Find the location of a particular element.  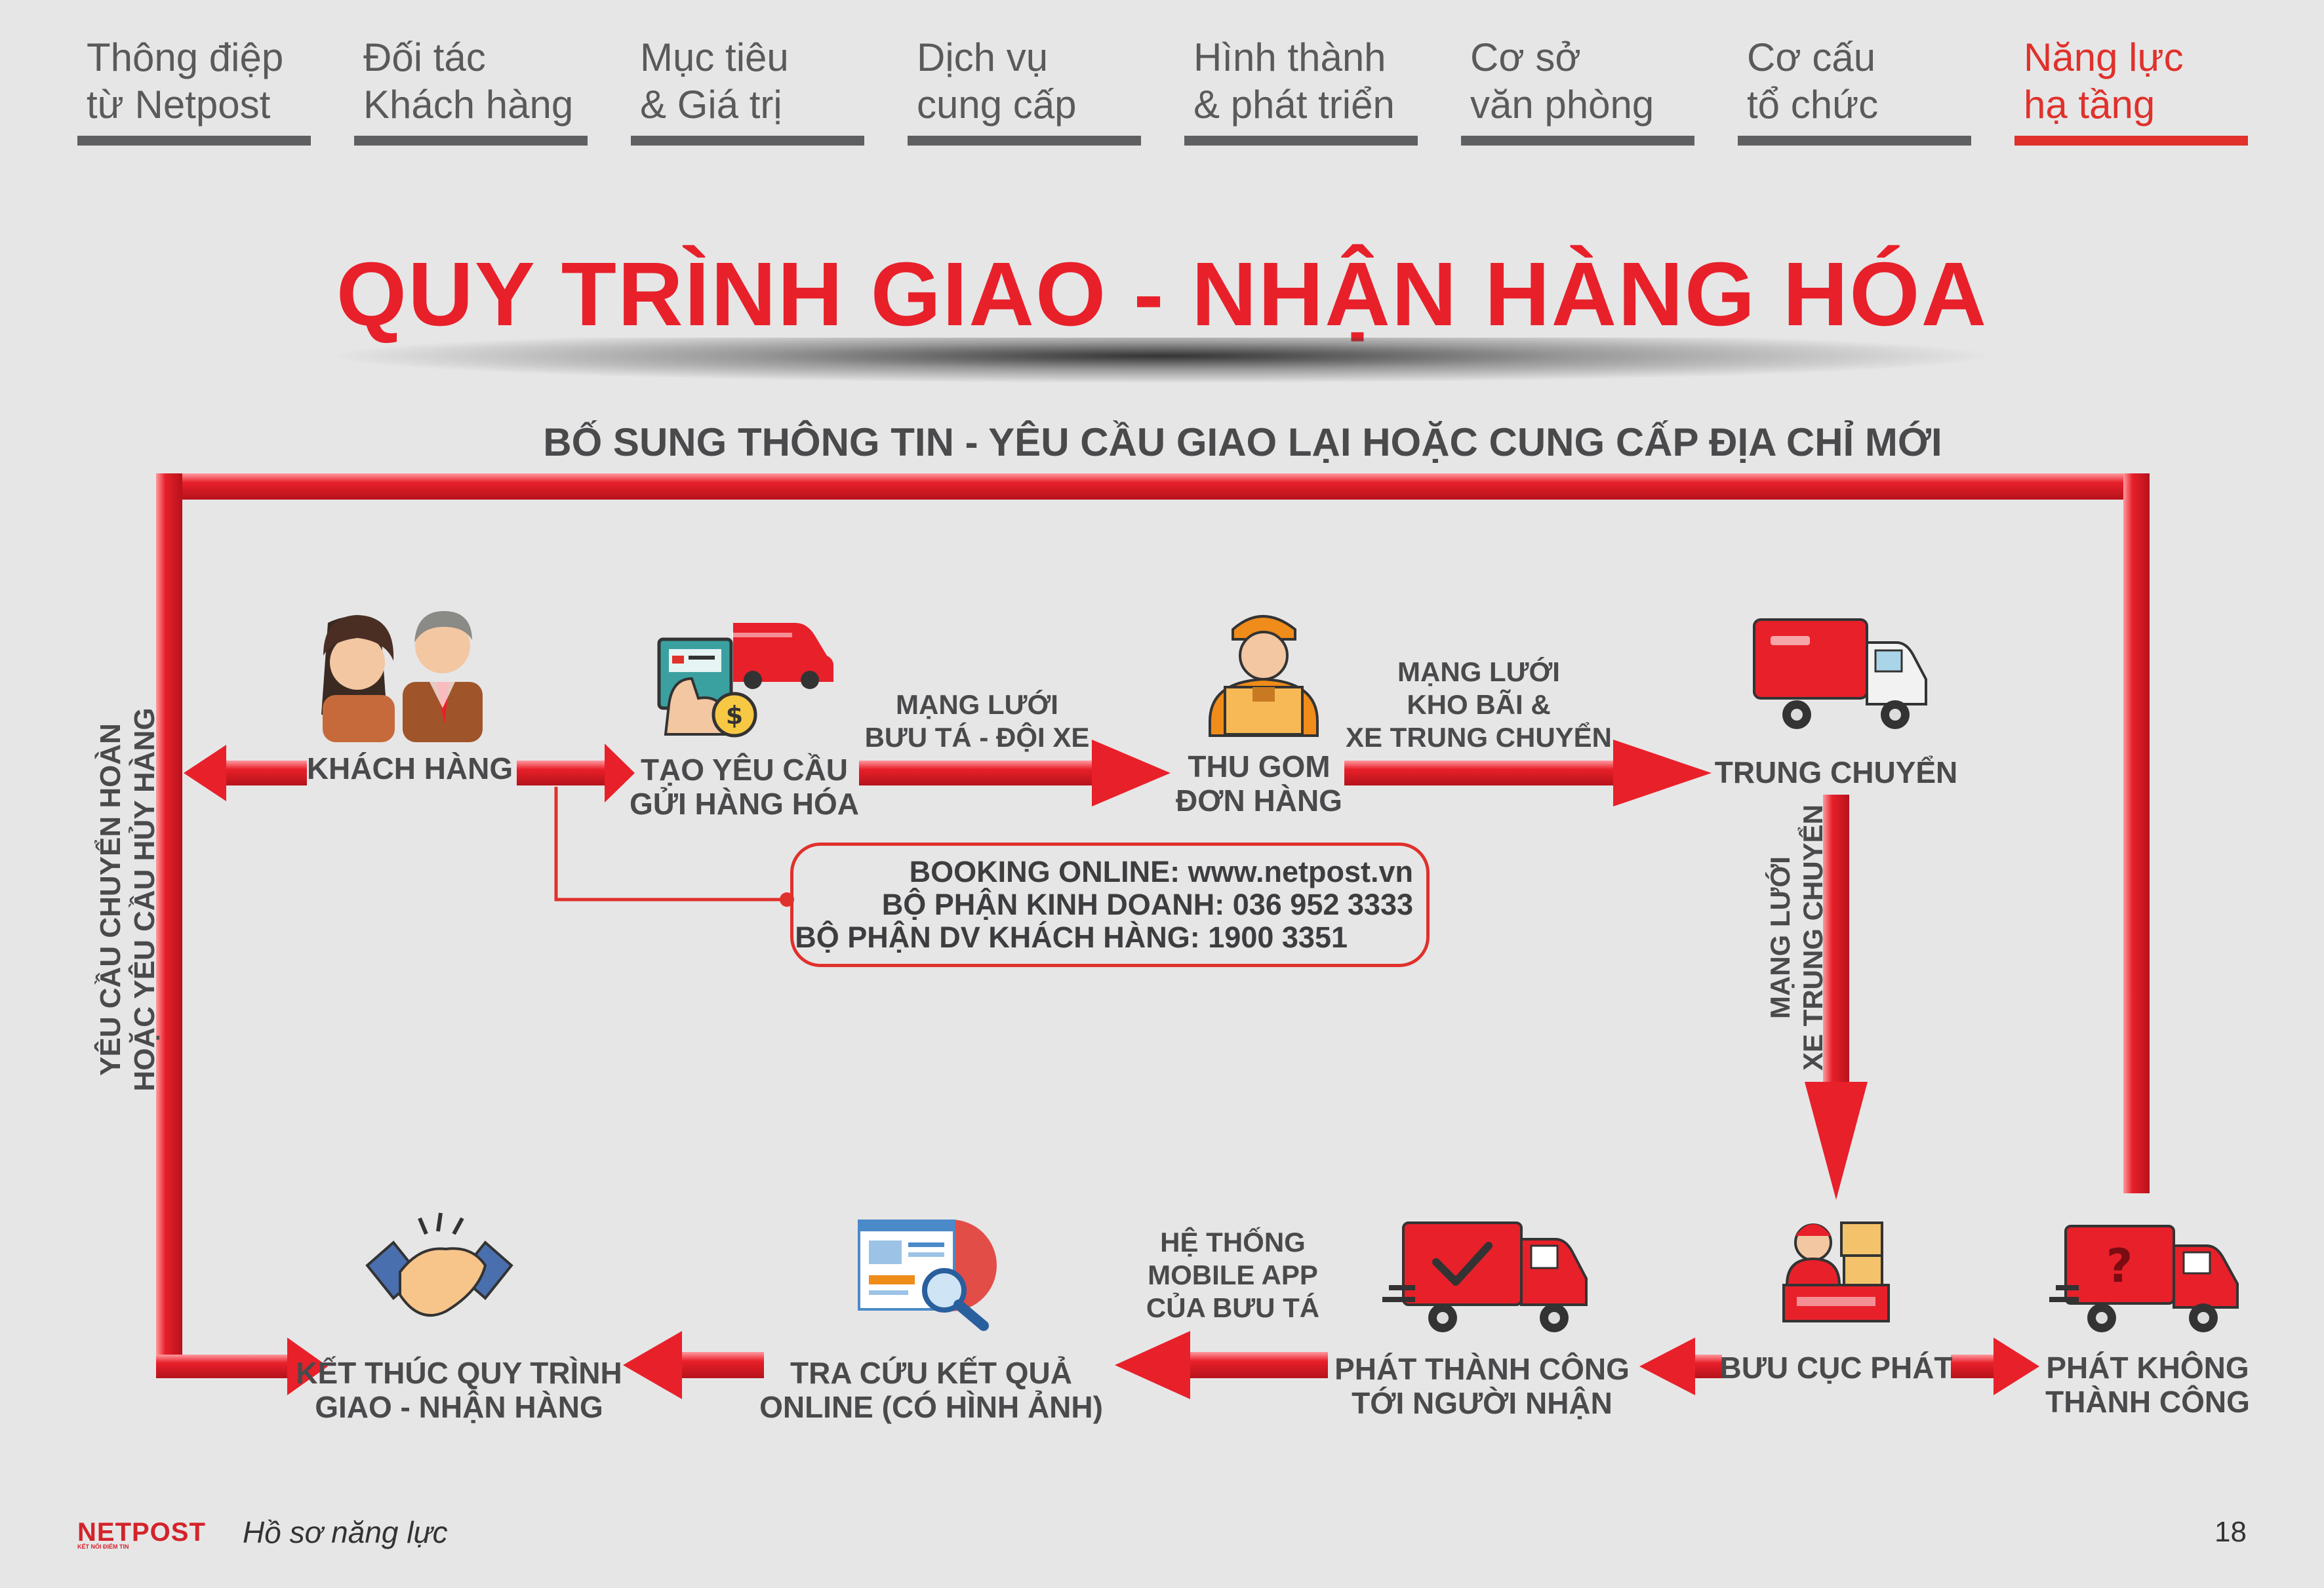

handshake-icon is located at coordinates (439, 1264).